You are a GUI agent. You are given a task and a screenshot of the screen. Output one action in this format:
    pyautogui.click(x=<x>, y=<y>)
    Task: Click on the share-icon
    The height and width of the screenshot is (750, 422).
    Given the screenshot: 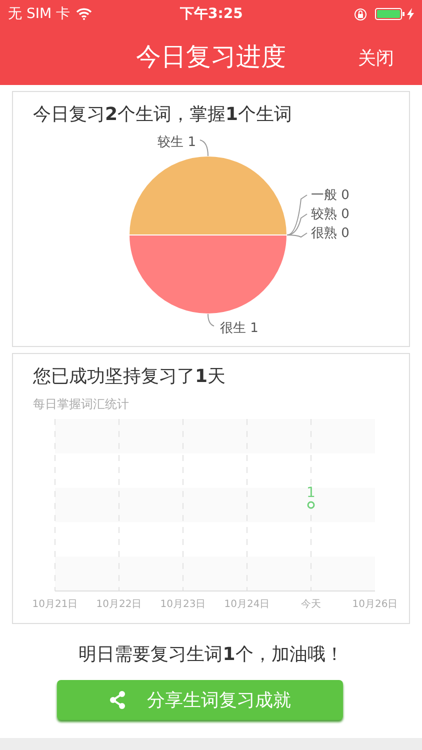 What is the action you would take?
    pyautogui.click(x=118, y=700)
    